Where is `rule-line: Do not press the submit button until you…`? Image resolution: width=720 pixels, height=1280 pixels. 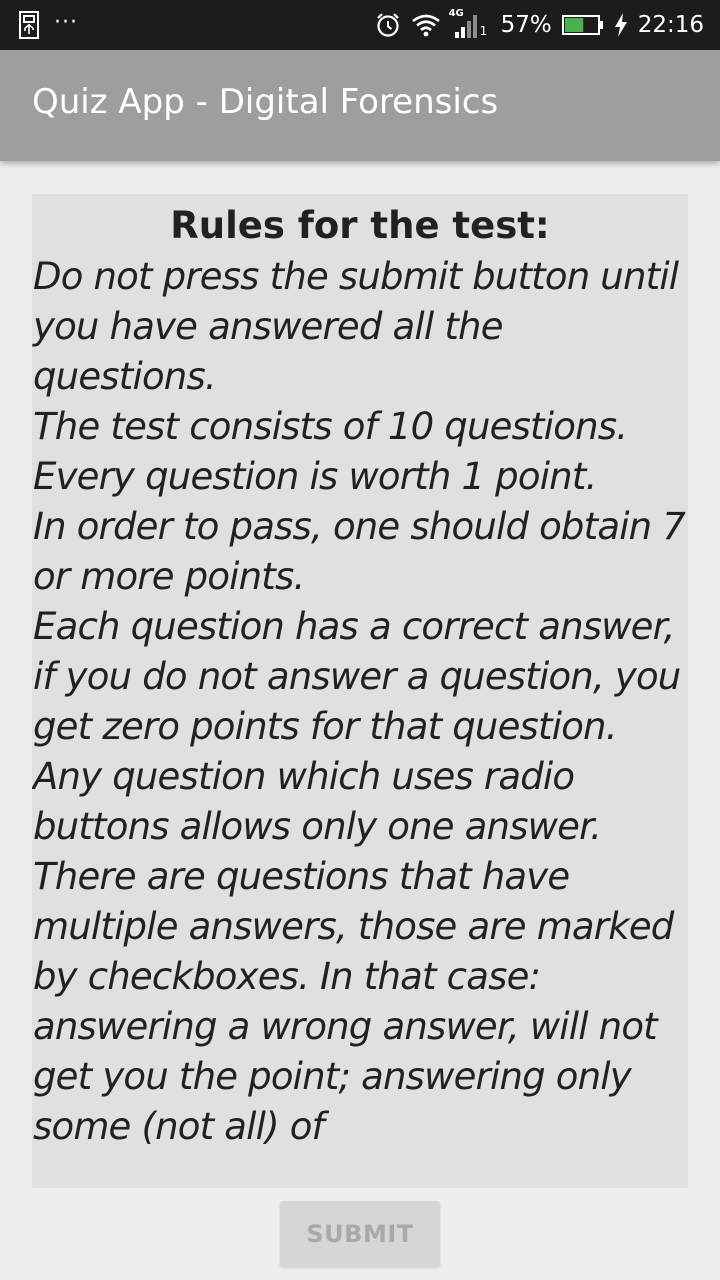
rule-line: Do not press the submit button until you… is located at coordinates (356, 326).